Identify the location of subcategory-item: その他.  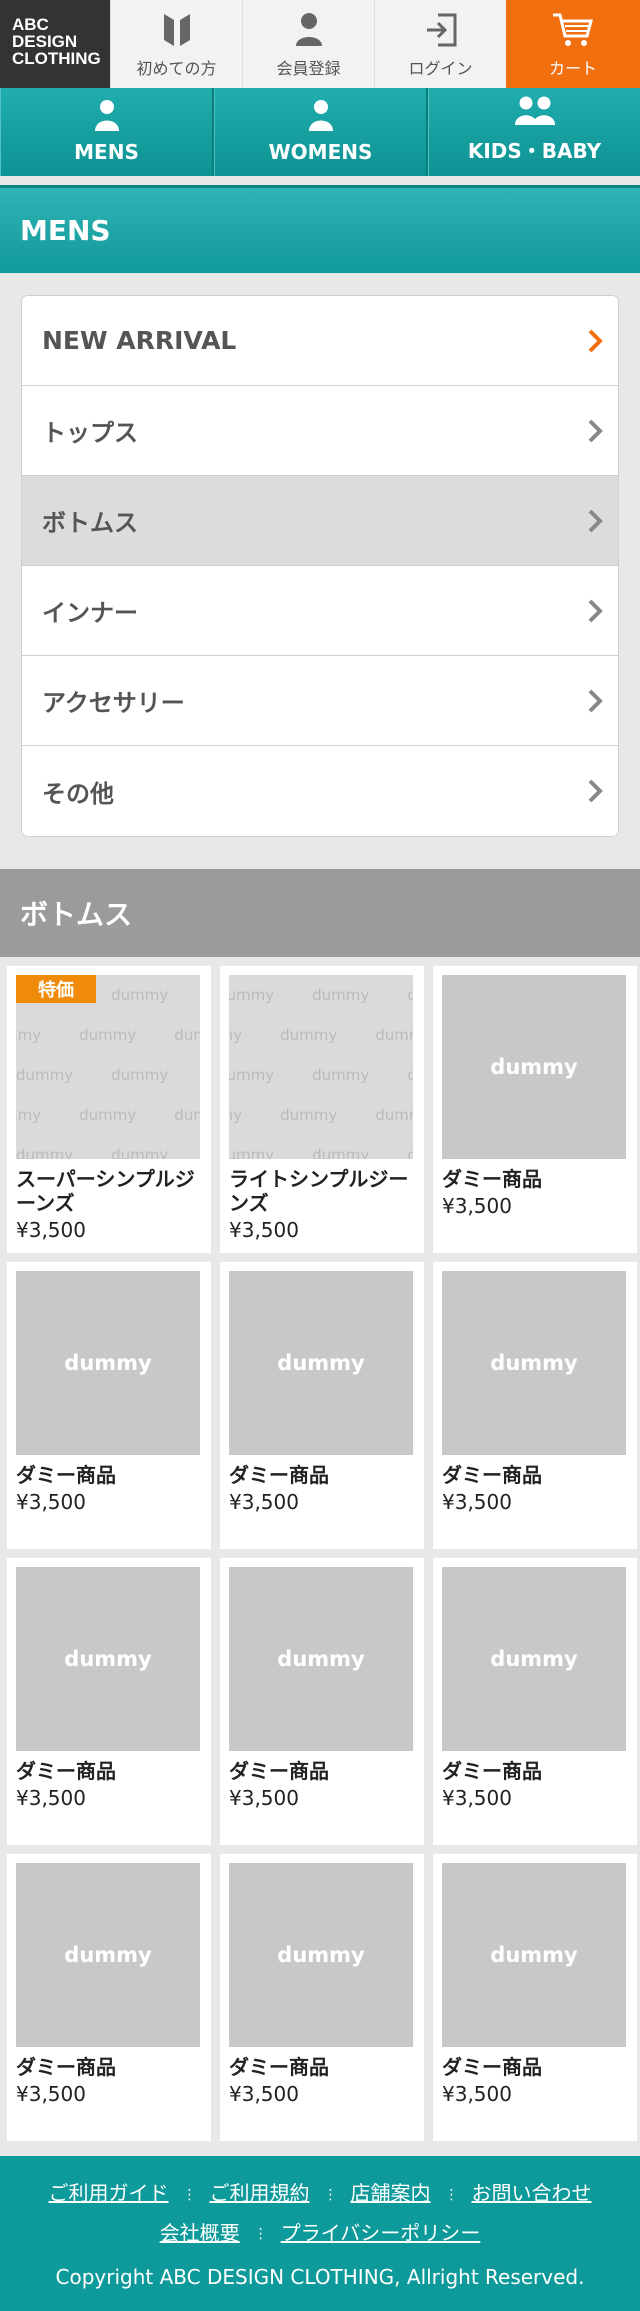
(320, 791).